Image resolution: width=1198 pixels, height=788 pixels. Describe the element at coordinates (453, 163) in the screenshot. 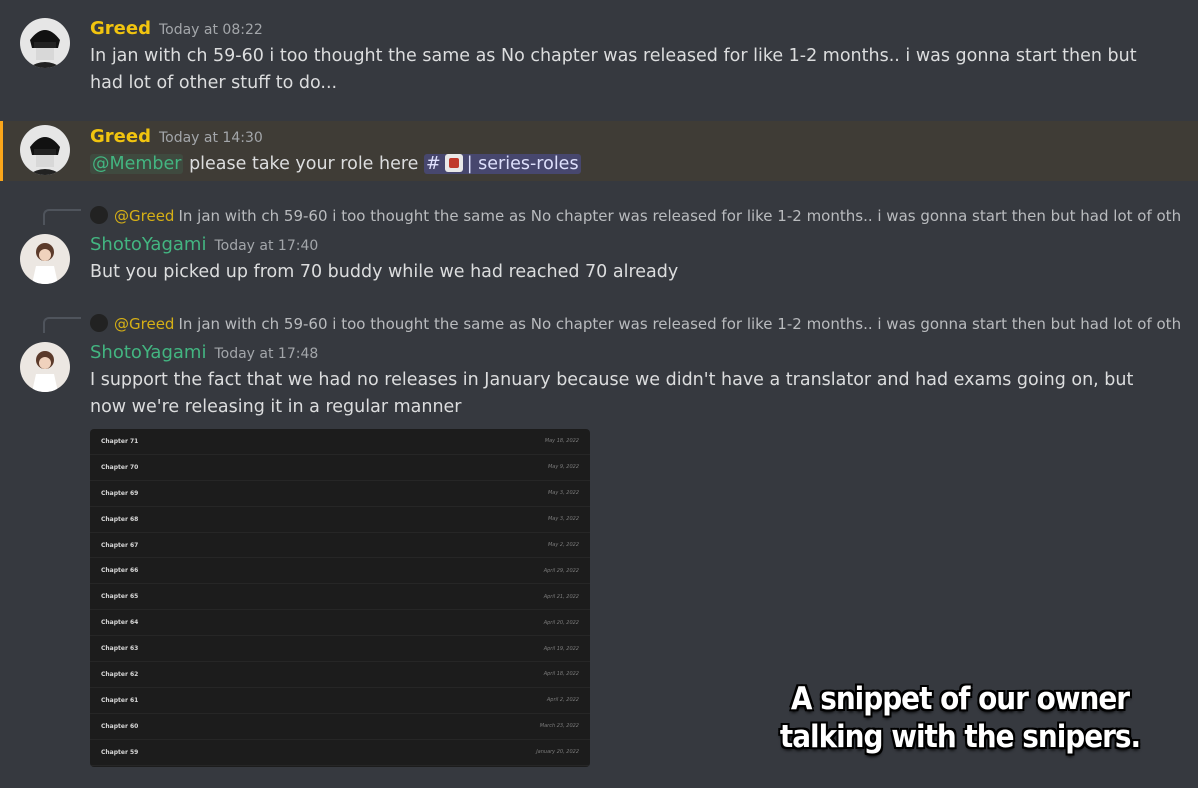

I see `channel-emoji-icon` at that location.